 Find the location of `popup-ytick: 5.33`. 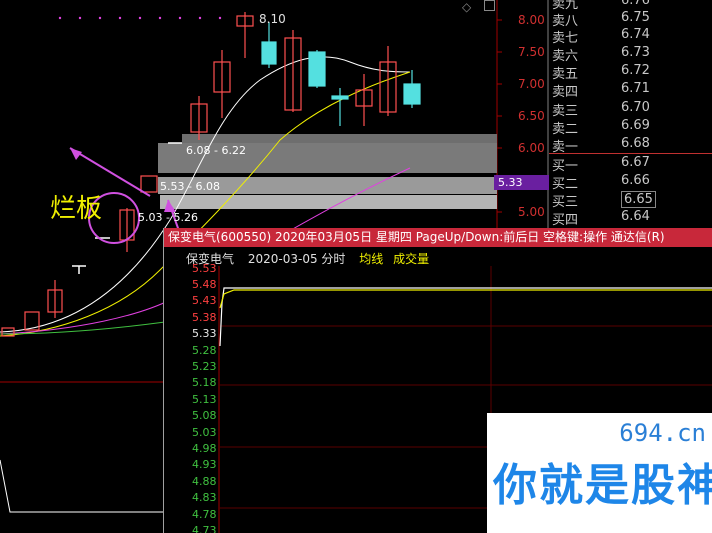

popup-ytick: 5.33 is located at coordinates (204, 333).